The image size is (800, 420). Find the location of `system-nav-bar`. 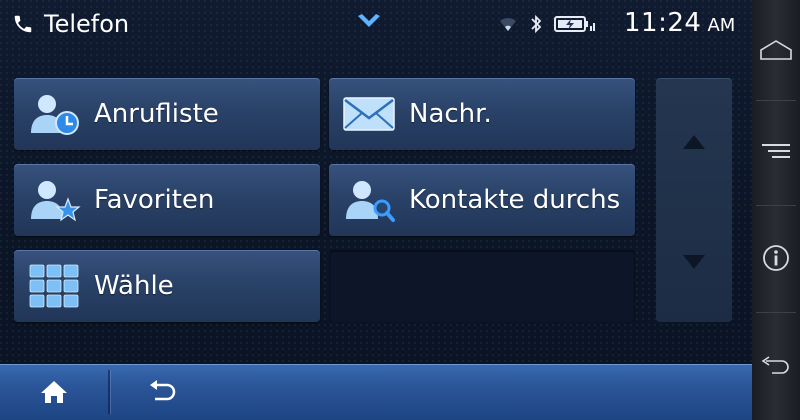

system-nav-bar is located at coordinates (776, 210).